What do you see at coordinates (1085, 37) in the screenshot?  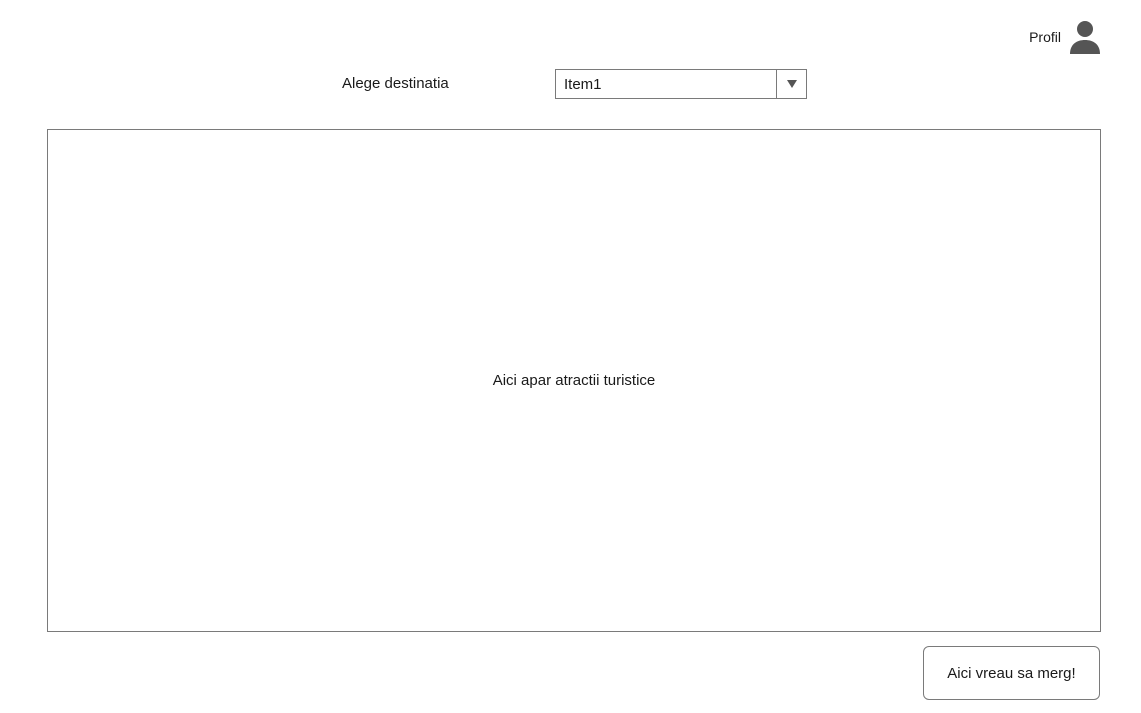 I see `user-icon` at bounding box center [1085, 37].